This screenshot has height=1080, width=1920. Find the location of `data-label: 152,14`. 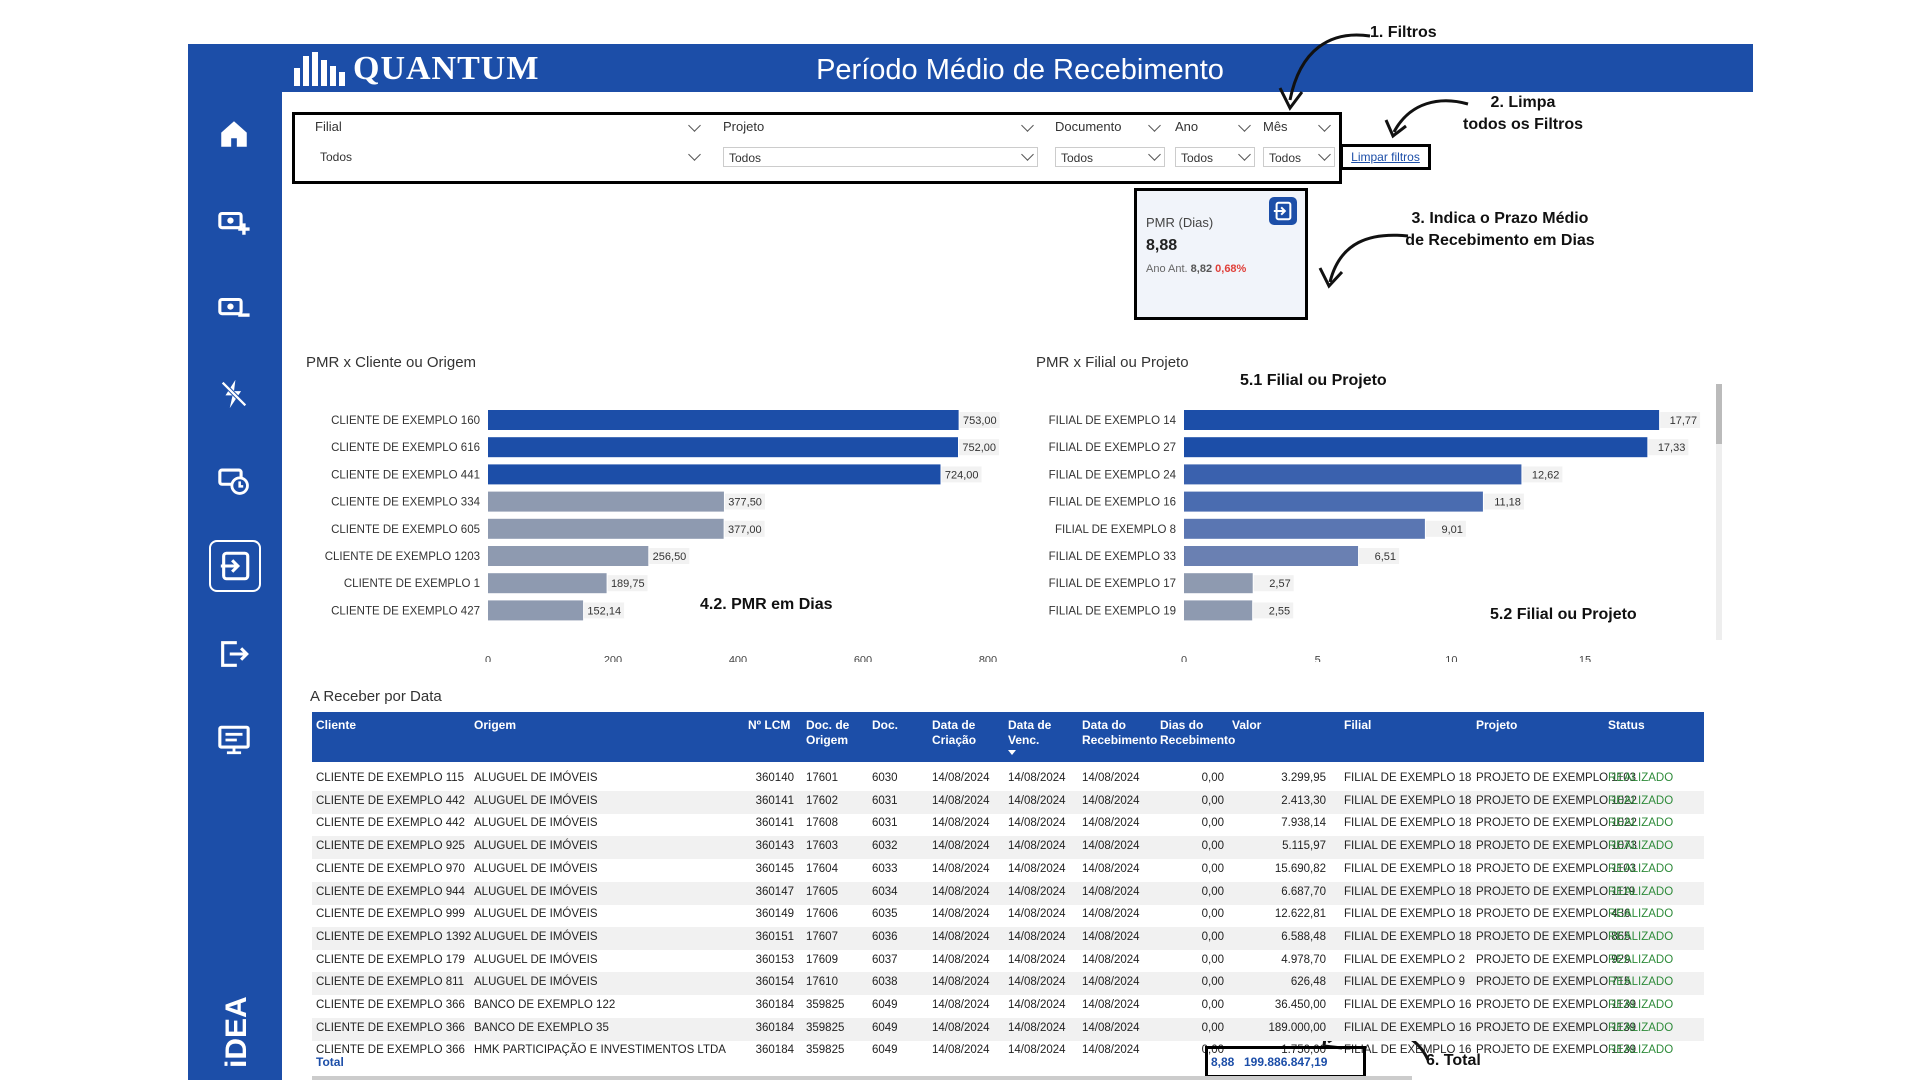

data-label: 152,14 is located at coordinates (604, 611).